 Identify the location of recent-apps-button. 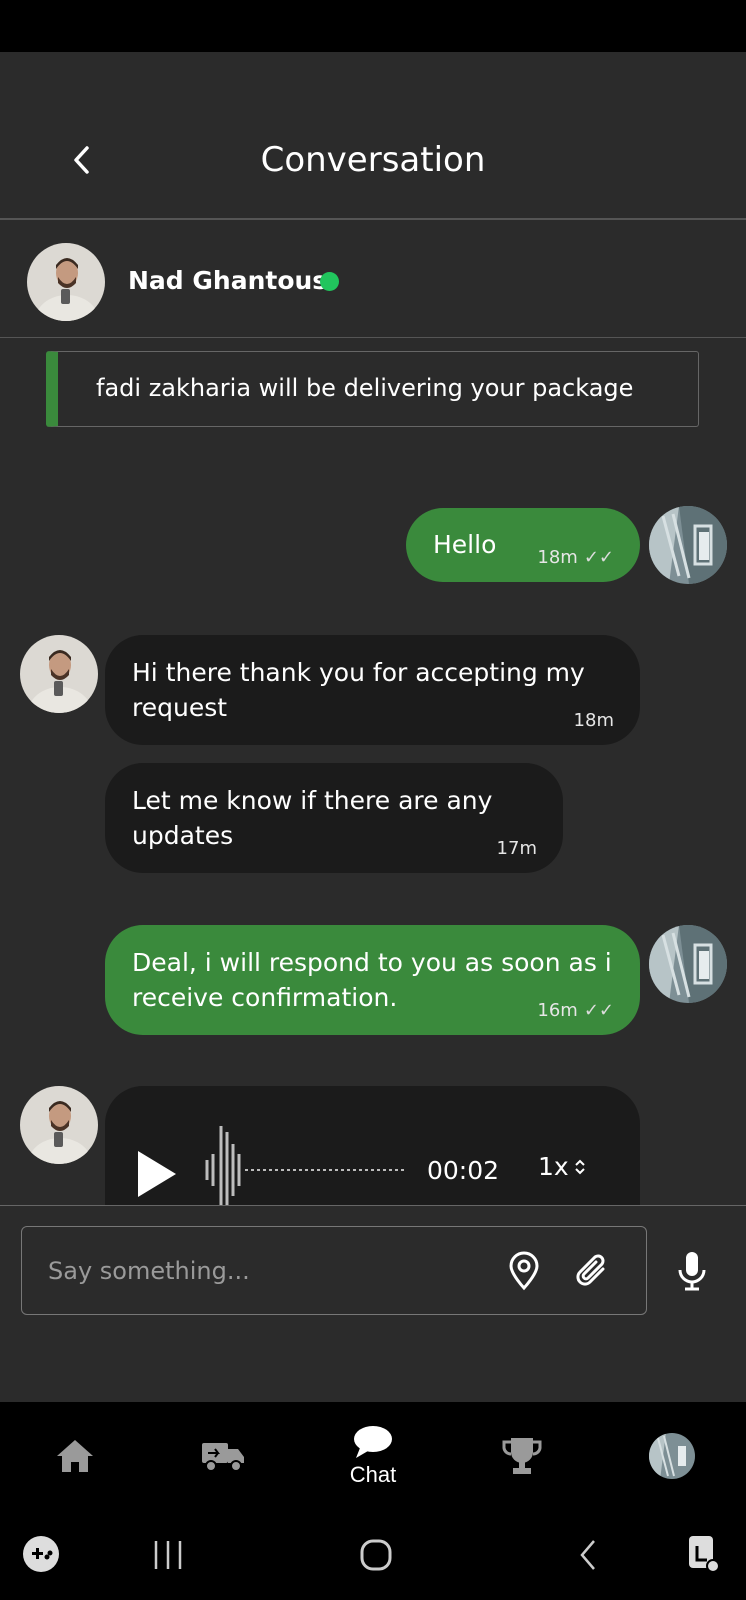
(168, 1555).